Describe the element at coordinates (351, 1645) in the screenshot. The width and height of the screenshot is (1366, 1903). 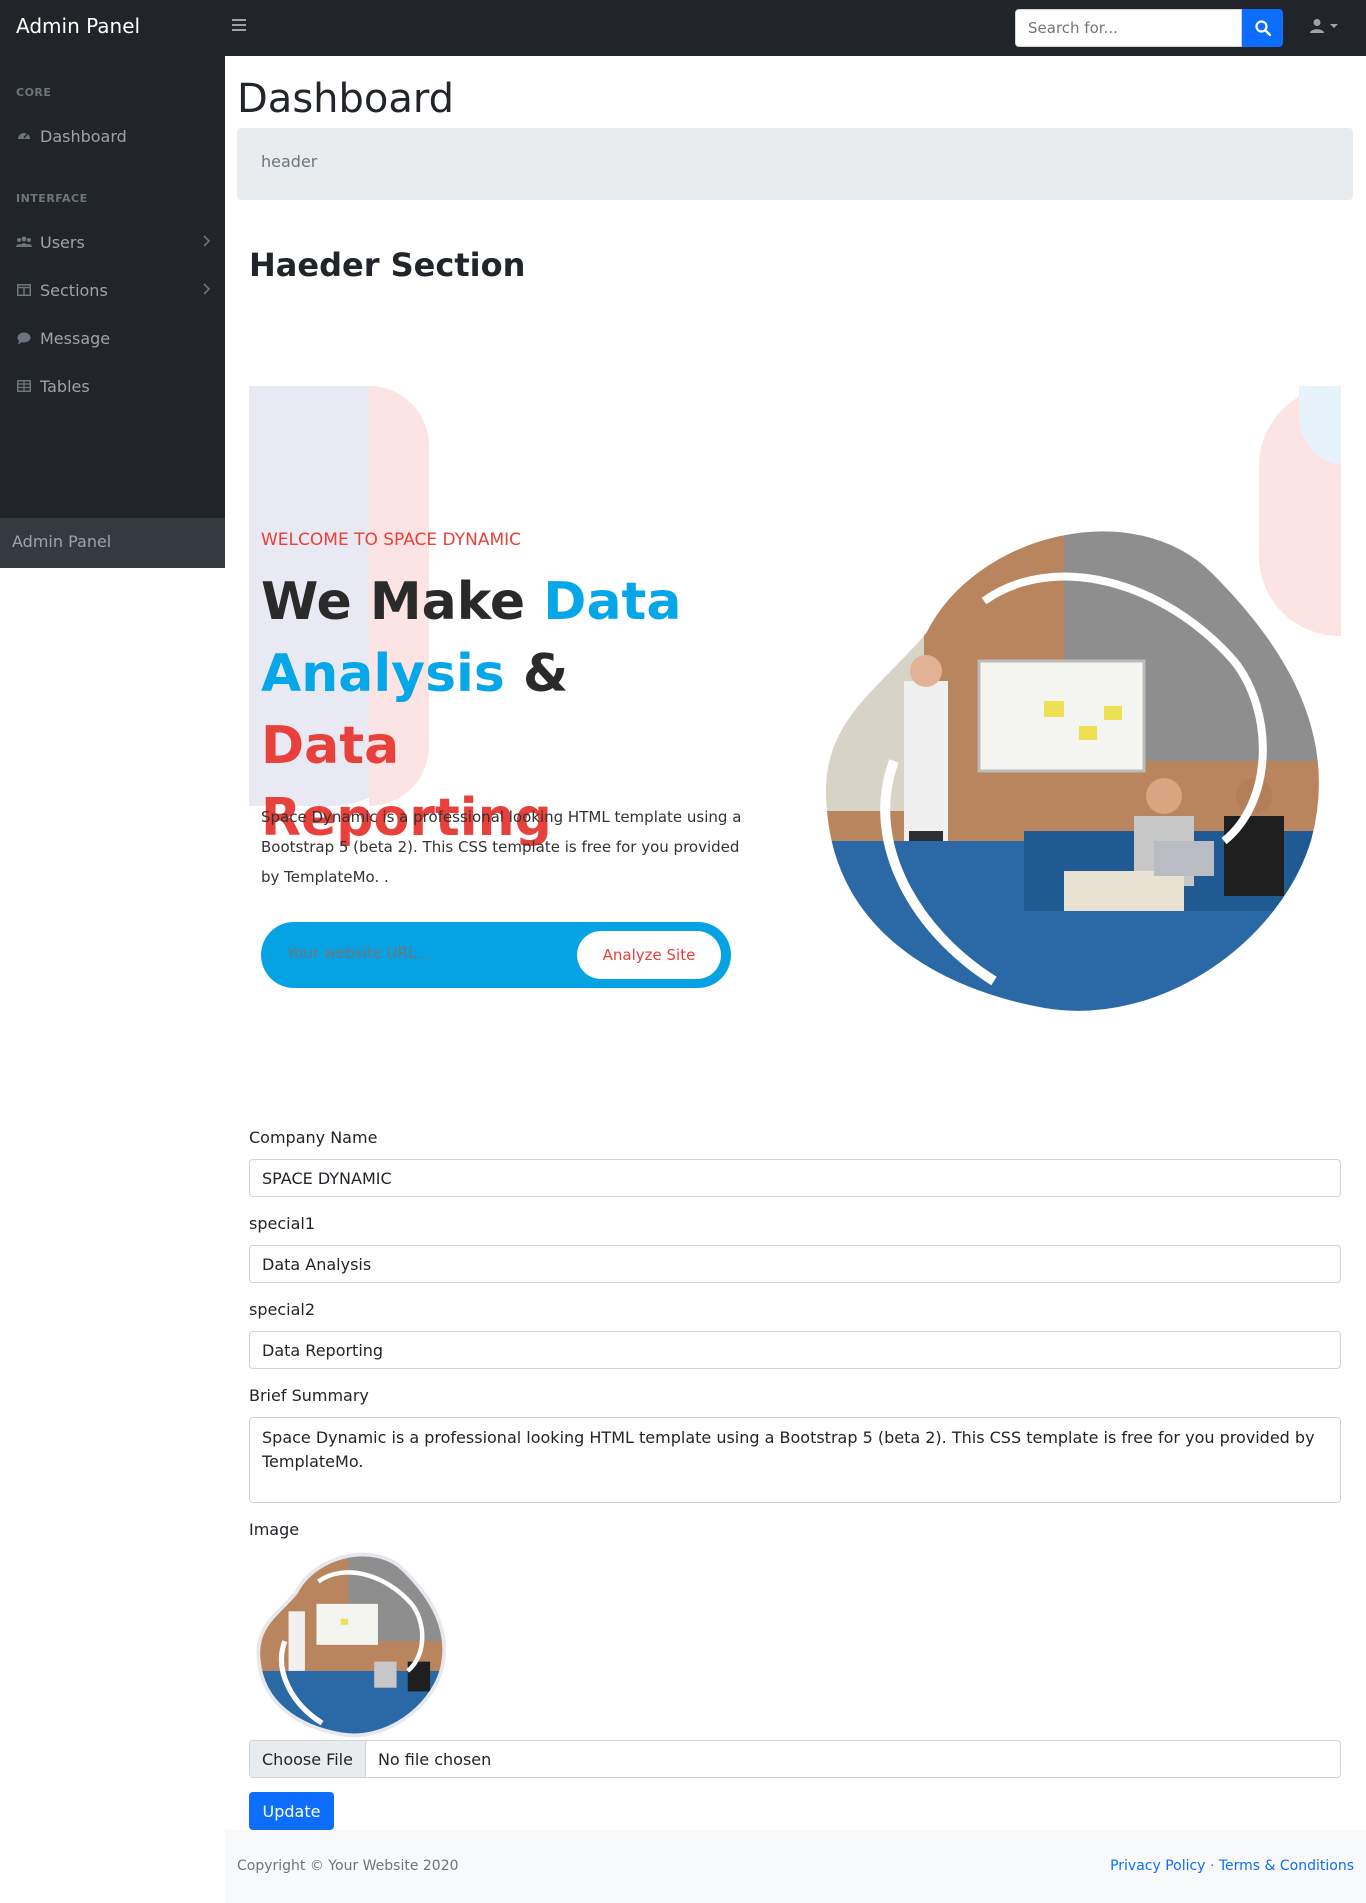
I see `image-preview-thumbnail` at that location.